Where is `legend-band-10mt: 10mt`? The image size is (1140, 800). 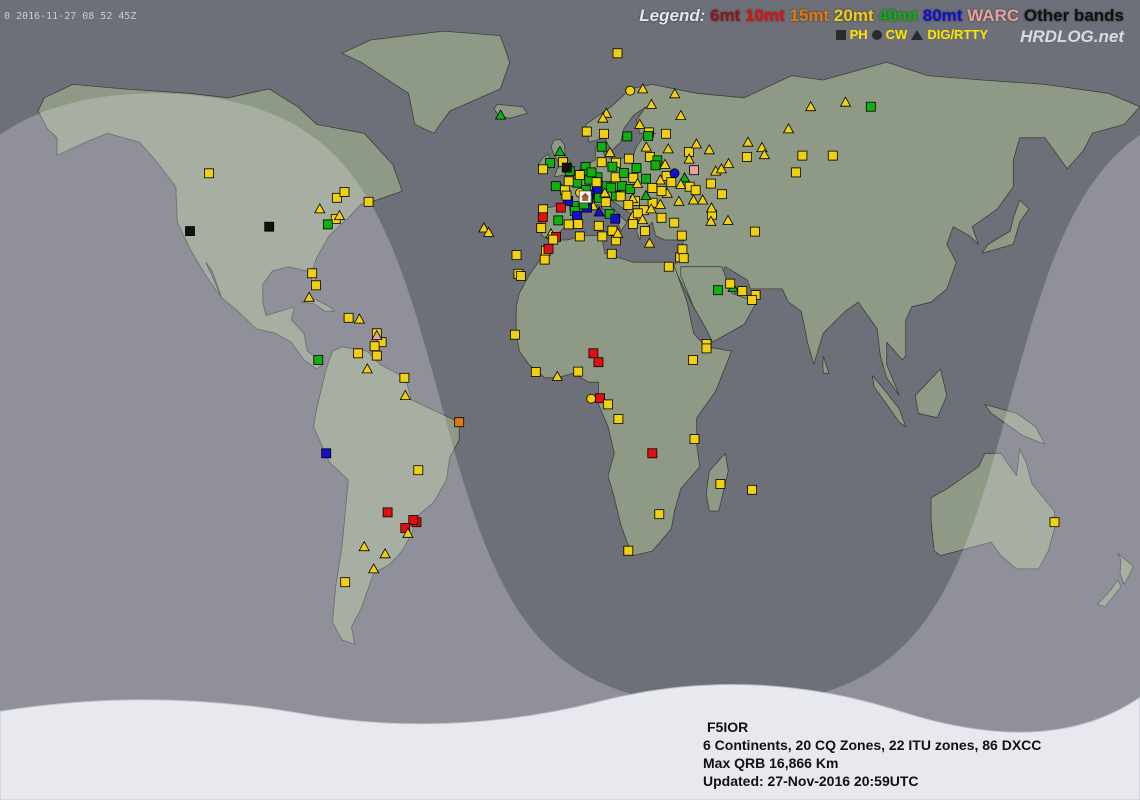 legend-band-10mt: 10mt is located at coordinates (765, 15).